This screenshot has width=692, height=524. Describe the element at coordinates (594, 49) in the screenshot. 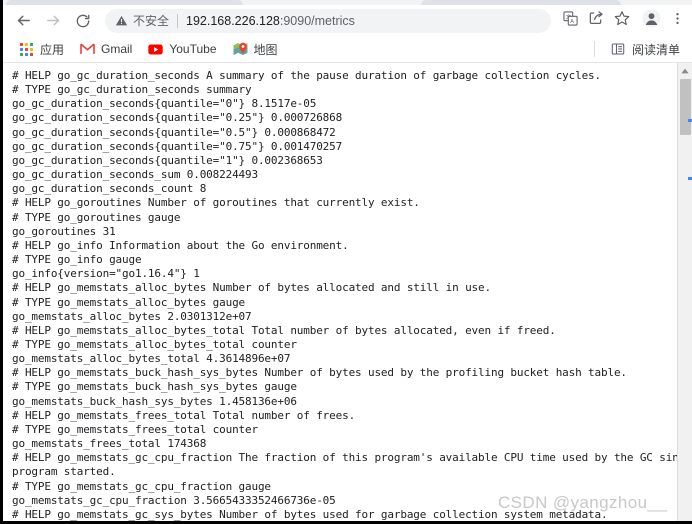

I see `bookmarks-divider` at that location.